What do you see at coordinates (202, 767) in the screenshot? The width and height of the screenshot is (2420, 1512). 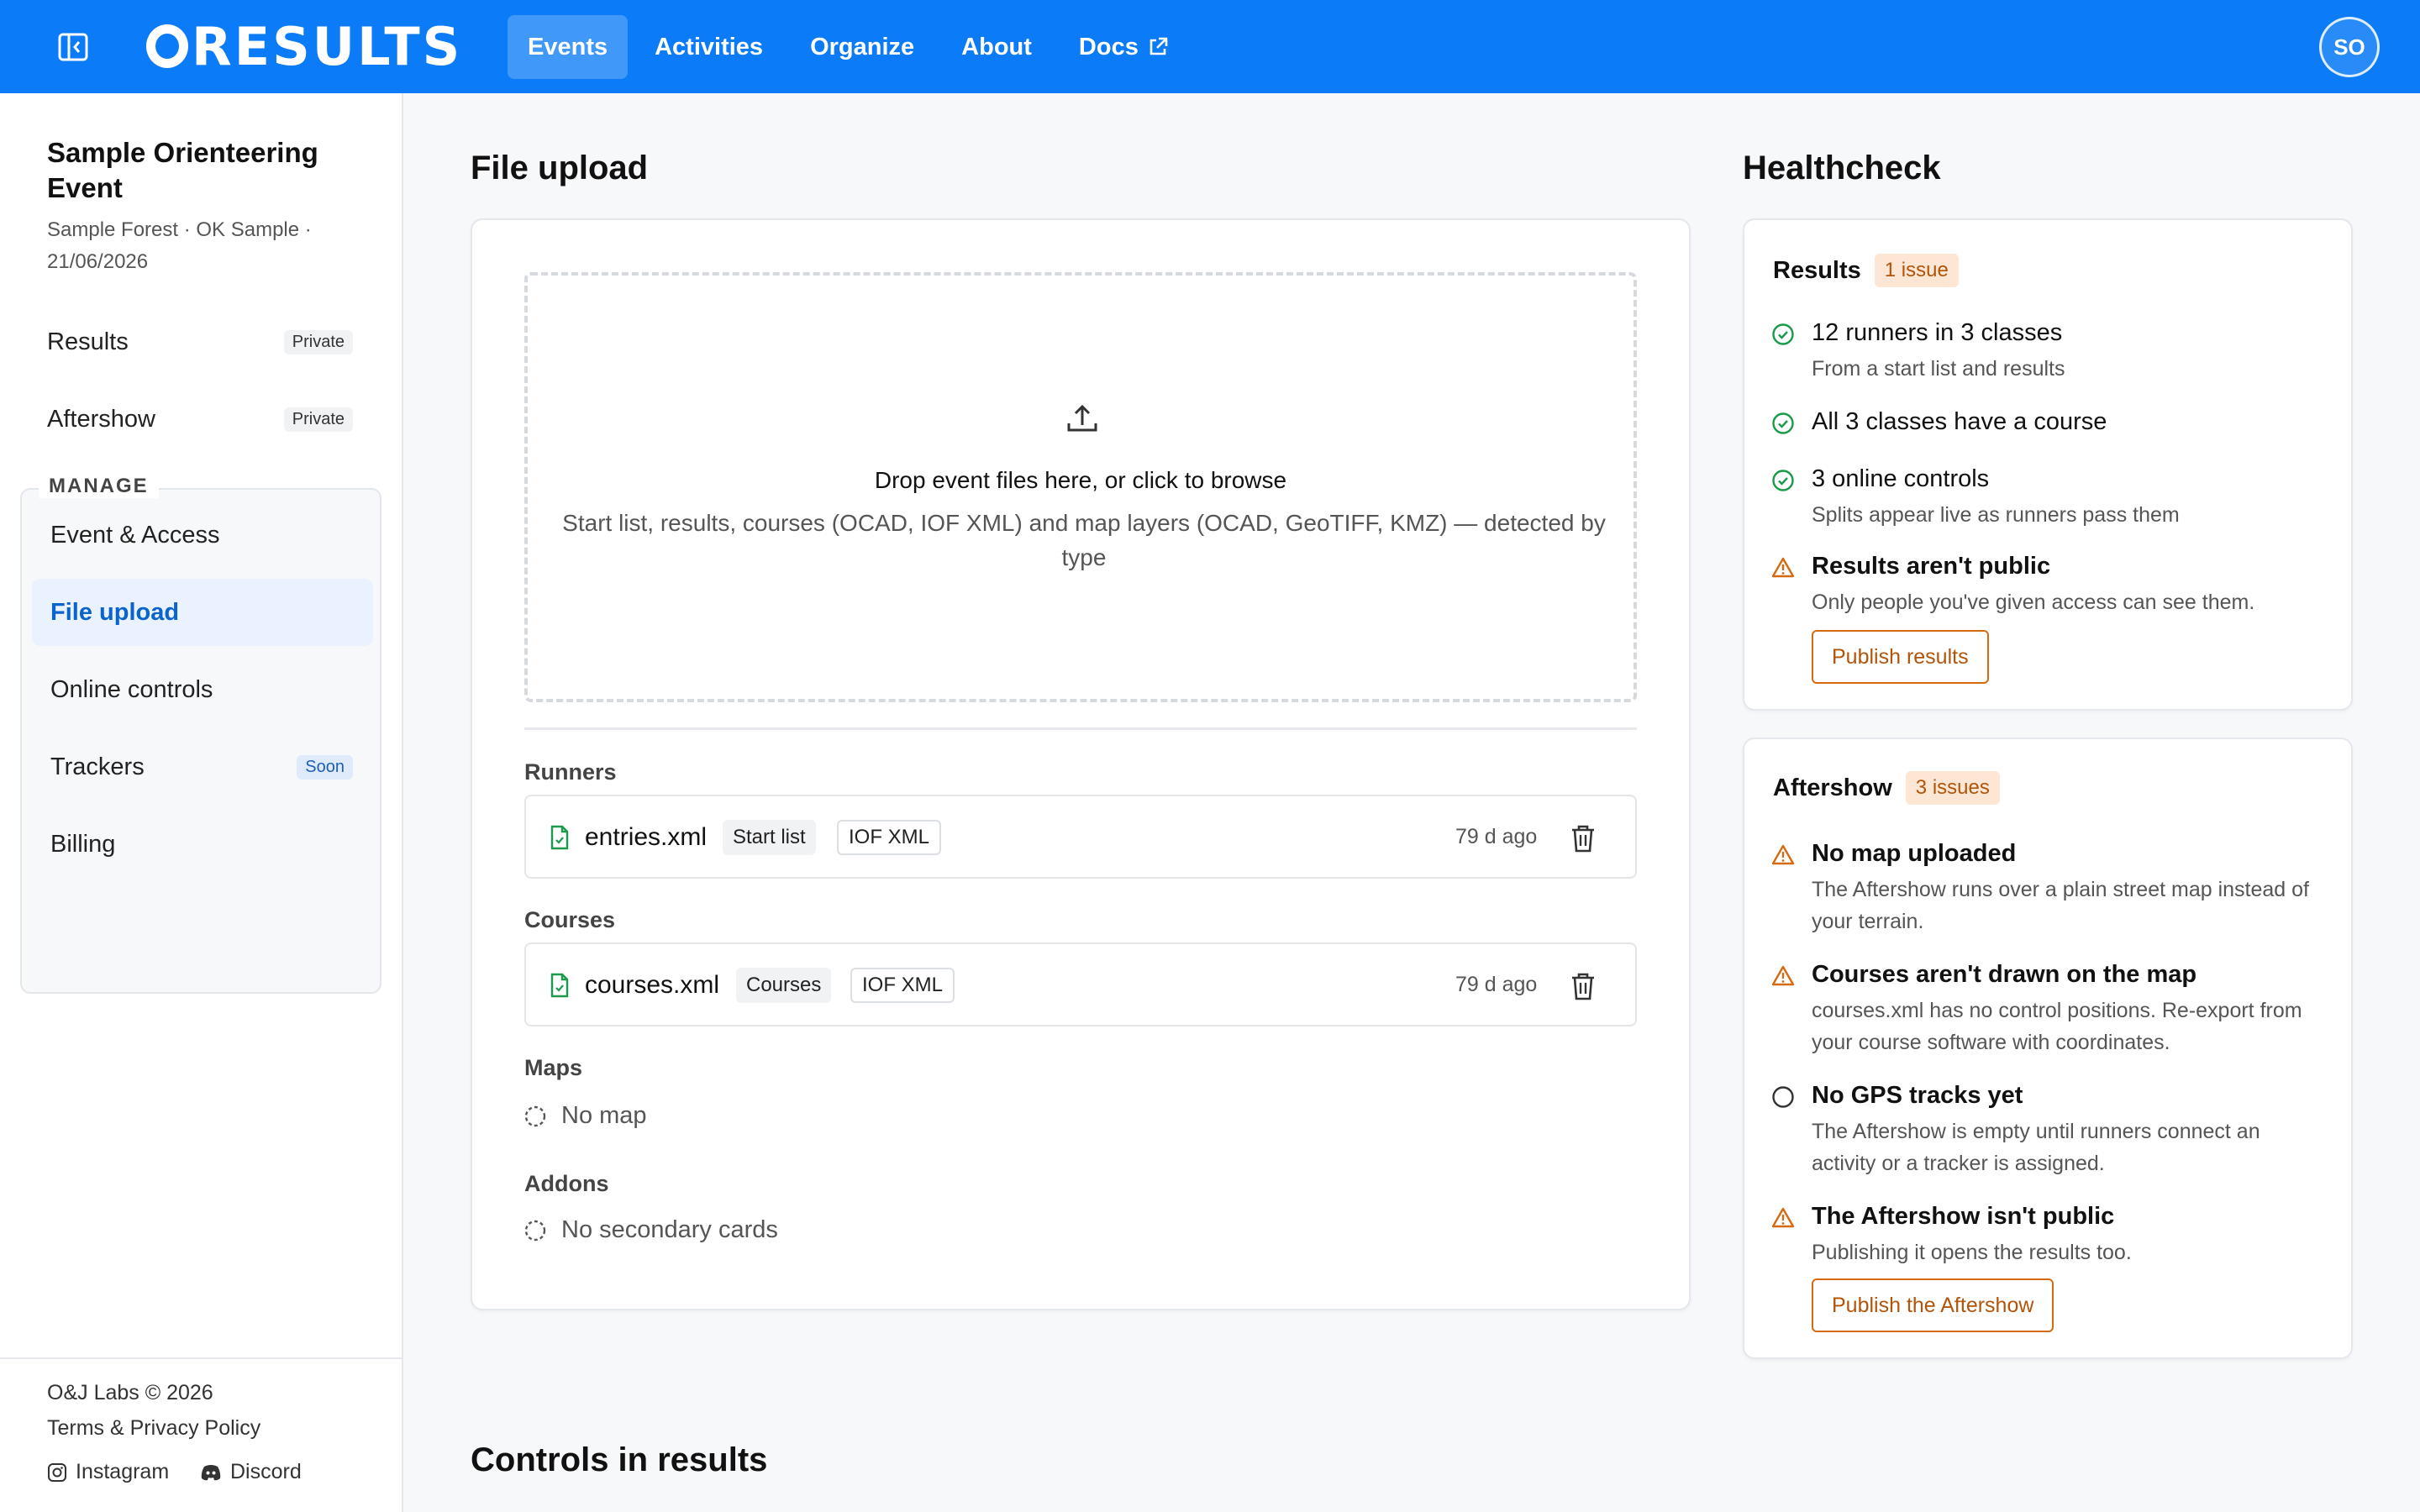 I see `sidebar-item-trackers: Trackers Soon` at bounding box center [202, 767].